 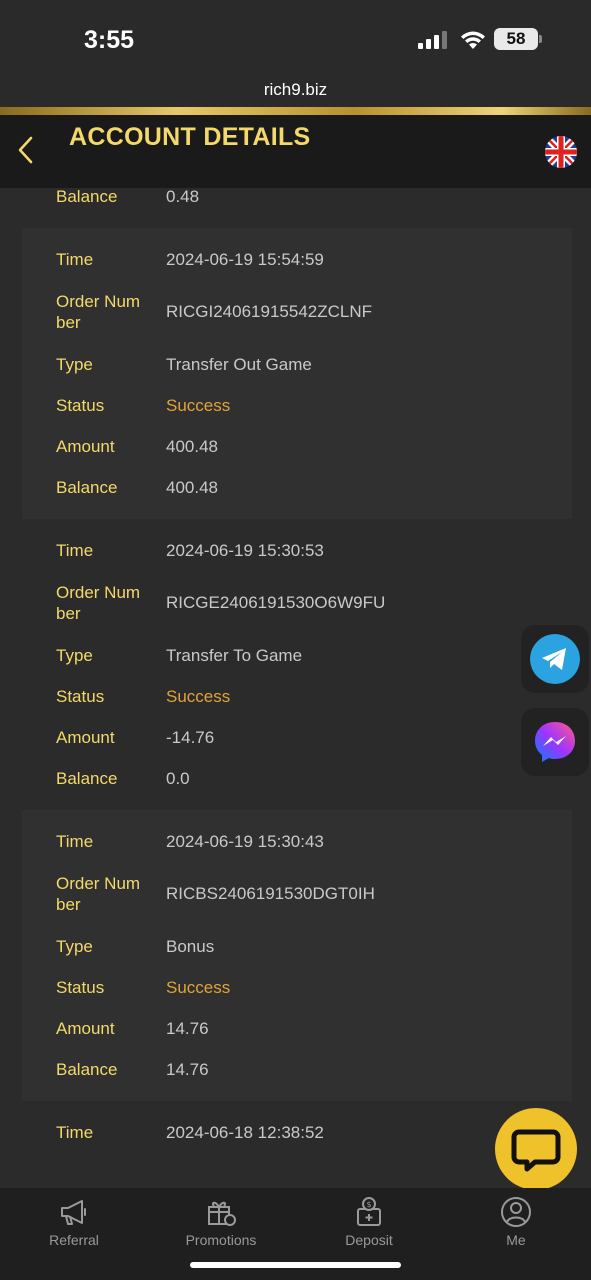 I want to click on status-bar: 3:55 58 rich9.biz, so click(x=295, y=54).